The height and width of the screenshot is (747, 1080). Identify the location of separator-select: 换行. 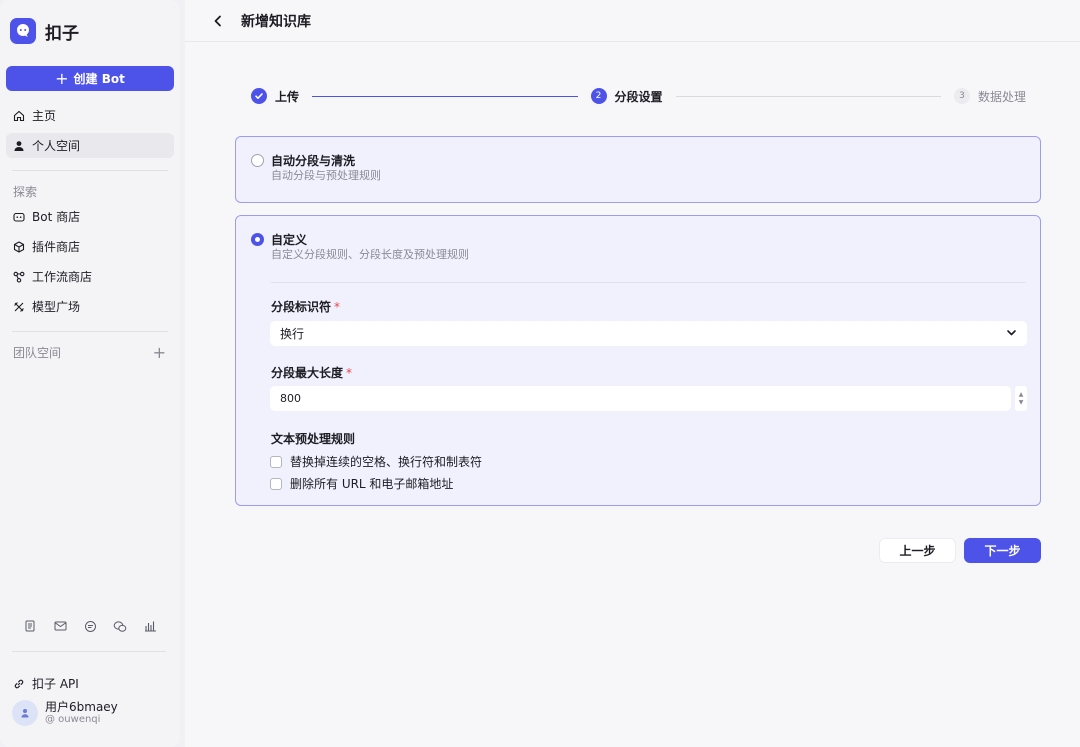
(648, 333).